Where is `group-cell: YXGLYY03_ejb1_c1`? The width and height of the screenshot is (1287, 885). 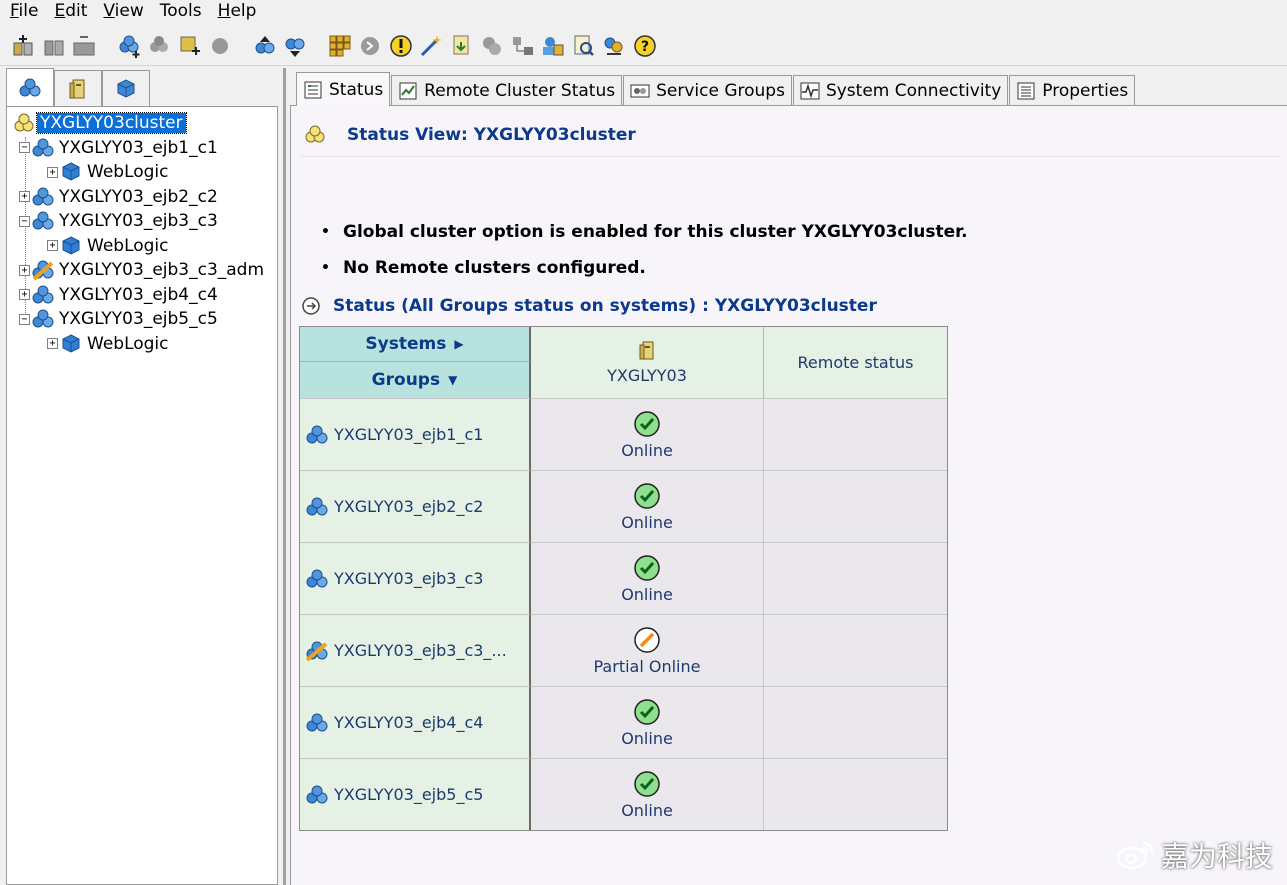 group-cell: YXGLYY03_ejb1_c1 is located at coordinates (415, 434).